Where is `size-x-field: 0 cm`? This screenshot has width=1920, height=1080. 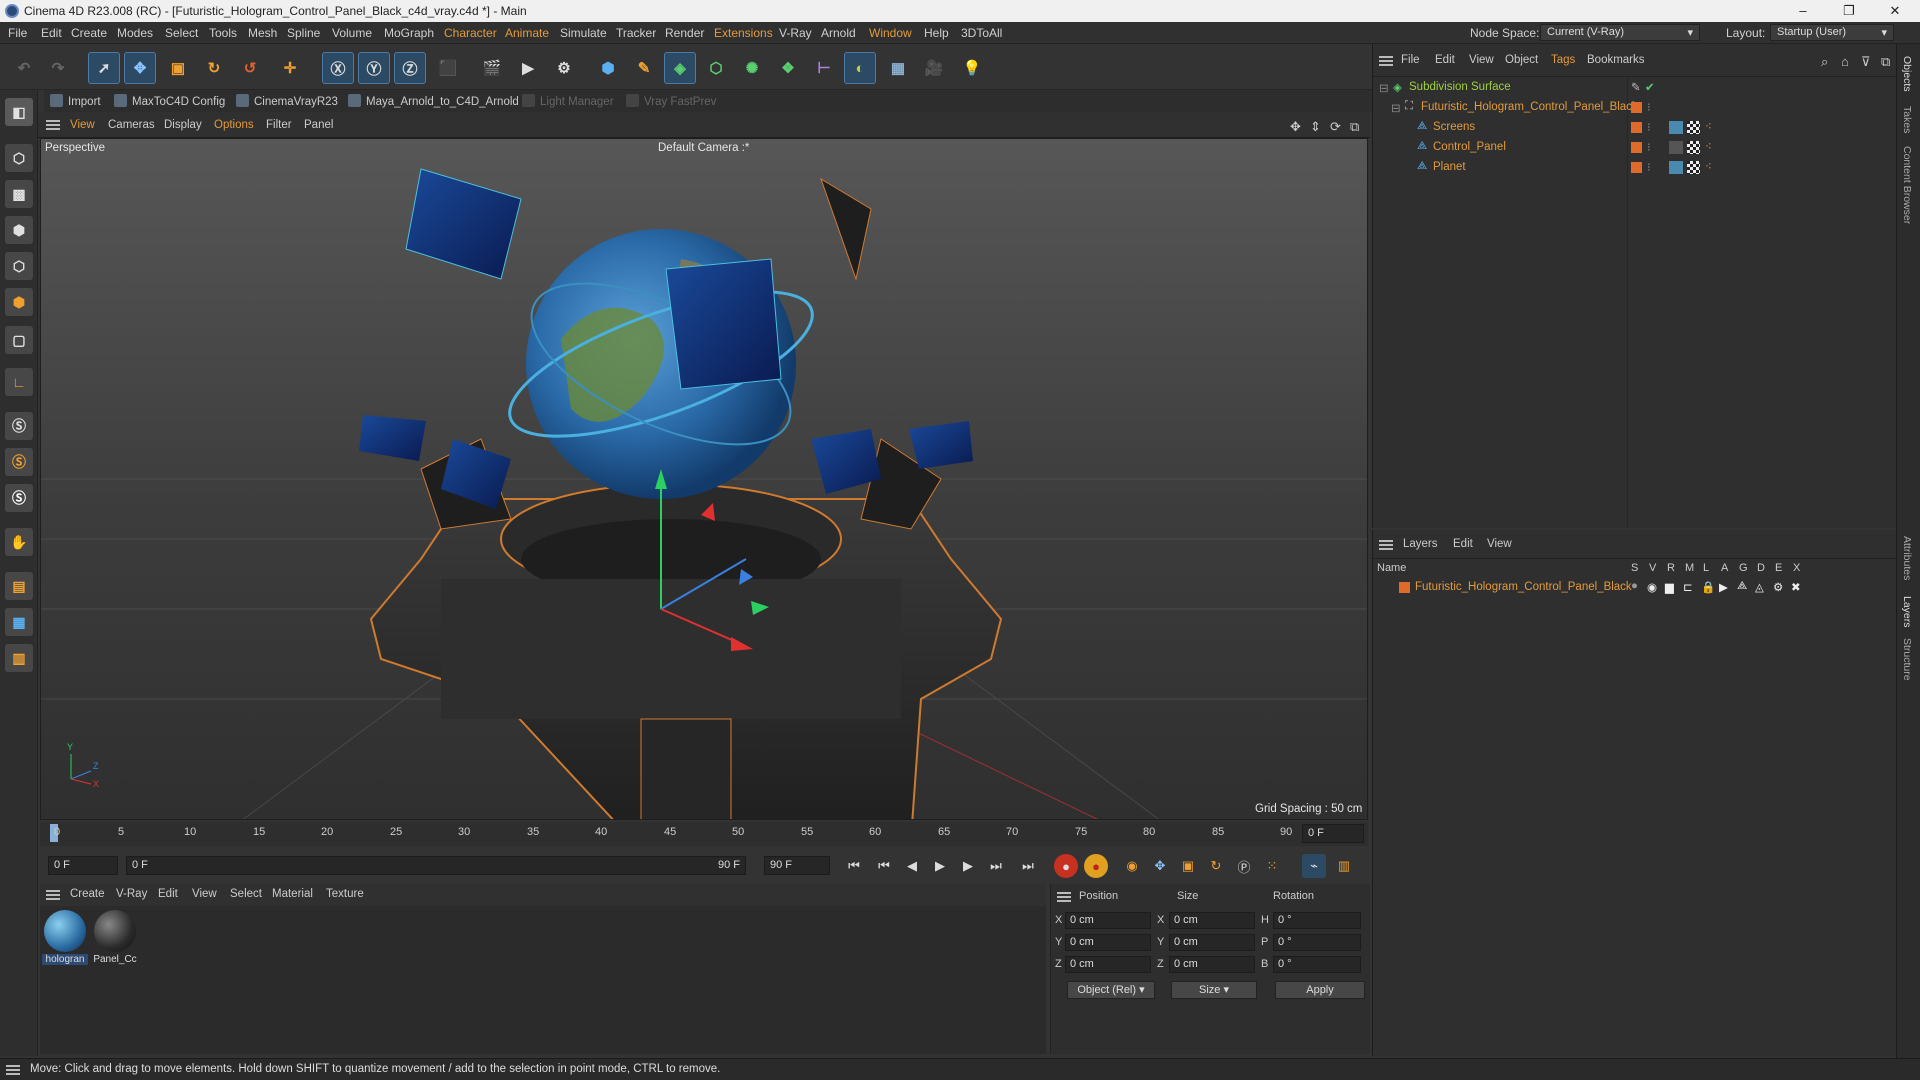
size-x-field: 0 cm is located at coordinates (1212, 920).